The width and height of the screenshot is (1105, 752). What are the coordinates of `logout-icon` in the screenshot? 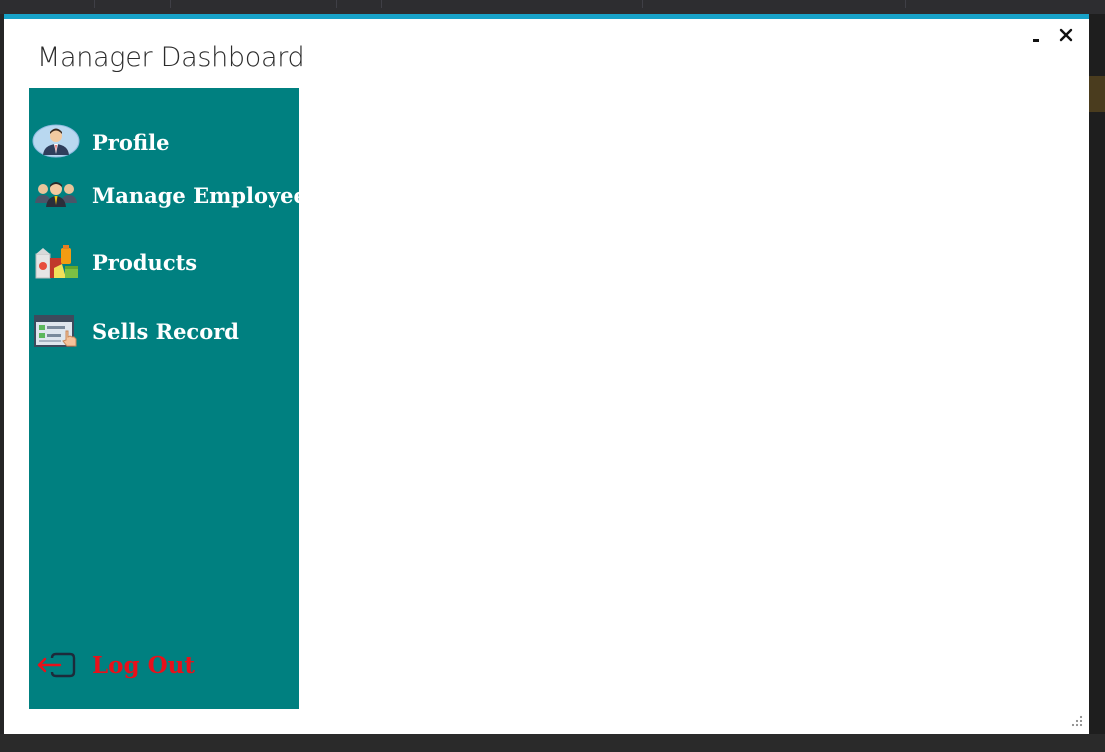 It's located at (56, 665).